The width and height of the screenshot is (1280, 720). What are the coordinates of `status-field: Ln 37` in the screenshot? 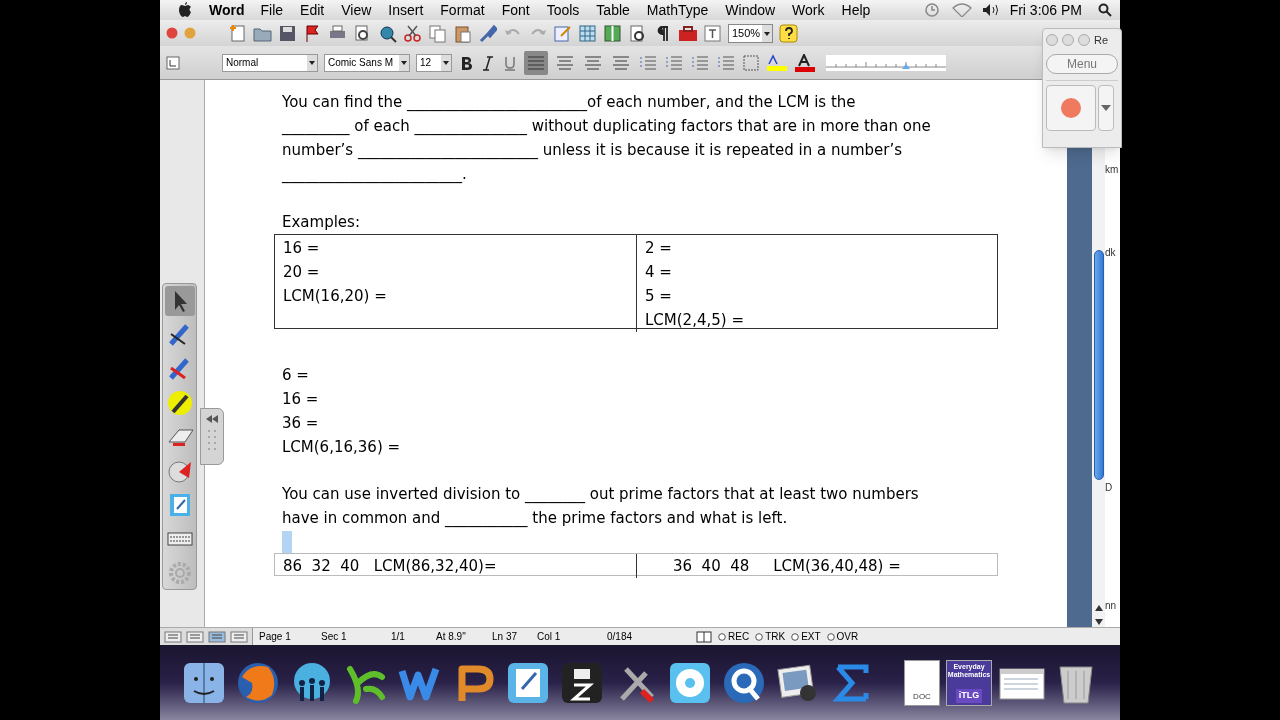 It's located at (508, 636).